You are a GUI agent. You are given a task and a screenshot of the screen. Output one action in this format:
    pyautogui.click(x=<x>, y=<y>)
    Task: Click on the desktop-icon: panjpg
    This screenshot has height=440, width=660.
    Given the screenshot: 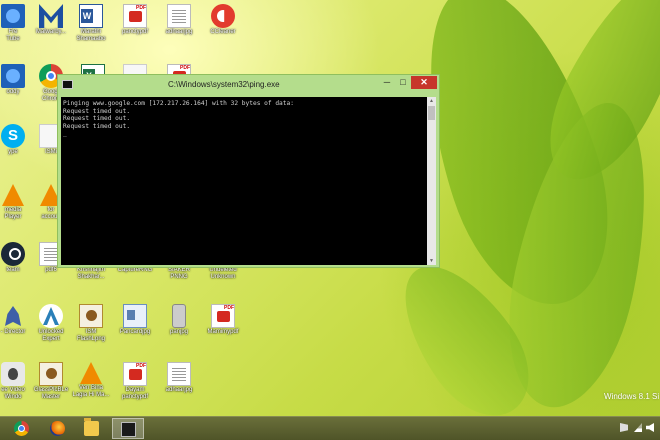 What is the action you would take?
    pyautogui.click(x=179, y=329)
    